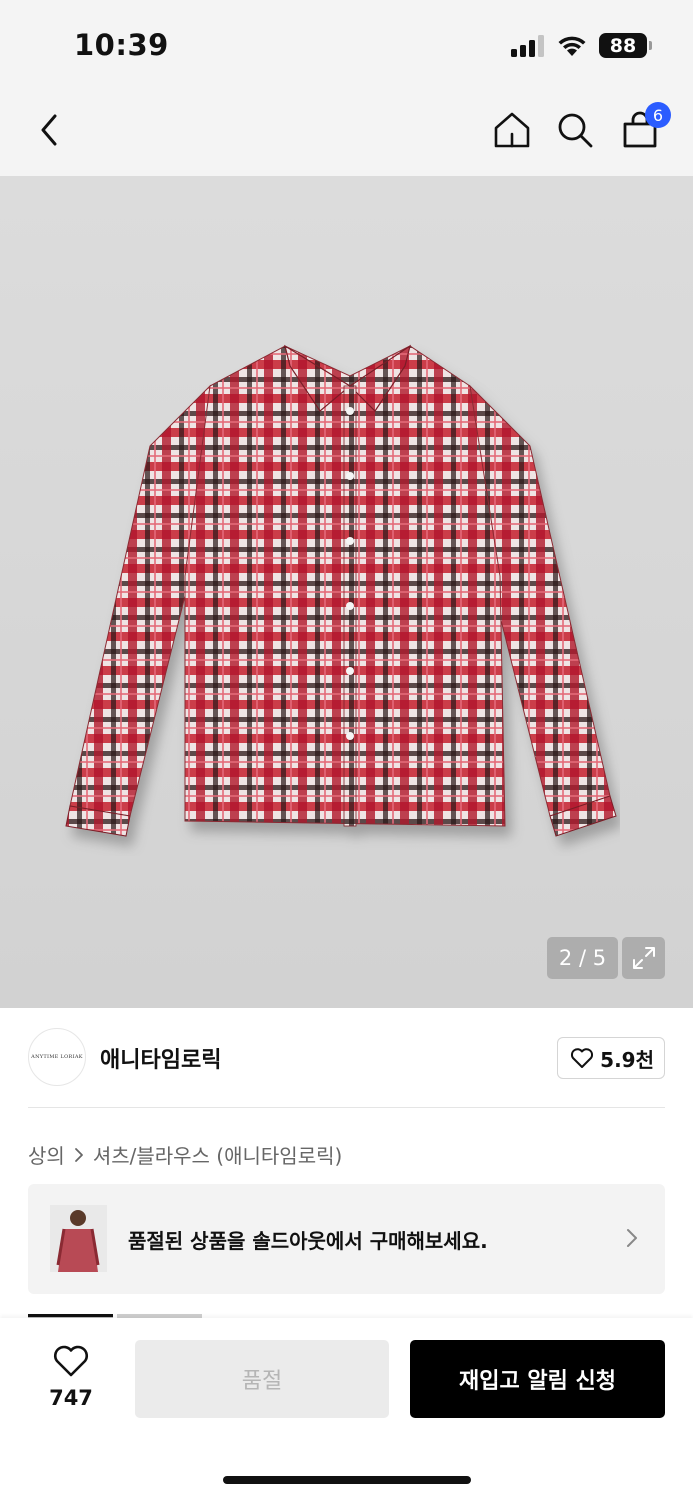  I want to click on image-counter: 2 / 5, so click(582, 958).